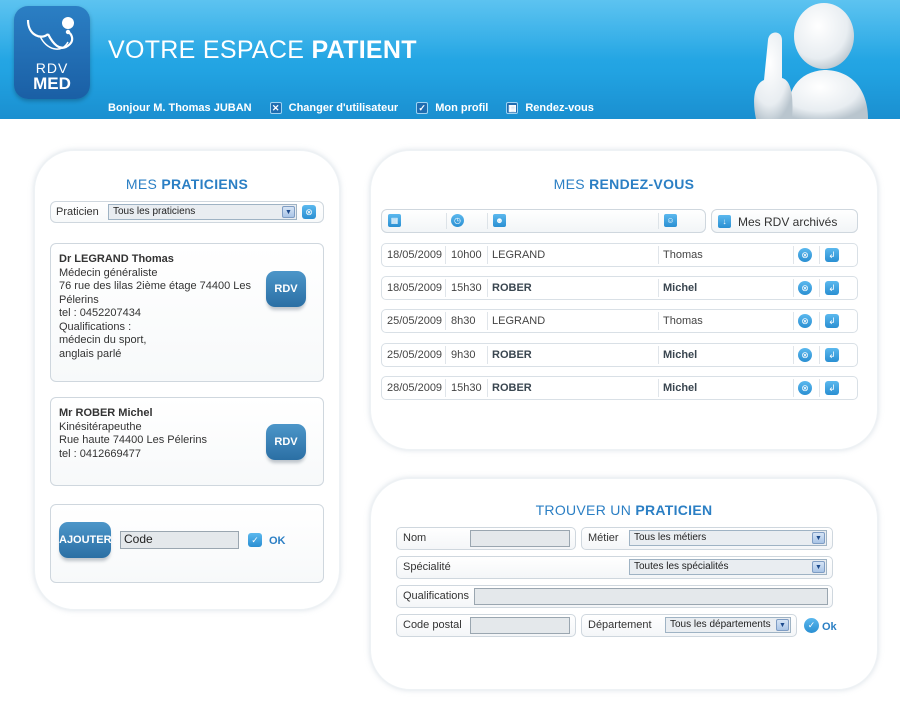  I want to click on rdv-lastname: LEGRAND, so click(519, 255).